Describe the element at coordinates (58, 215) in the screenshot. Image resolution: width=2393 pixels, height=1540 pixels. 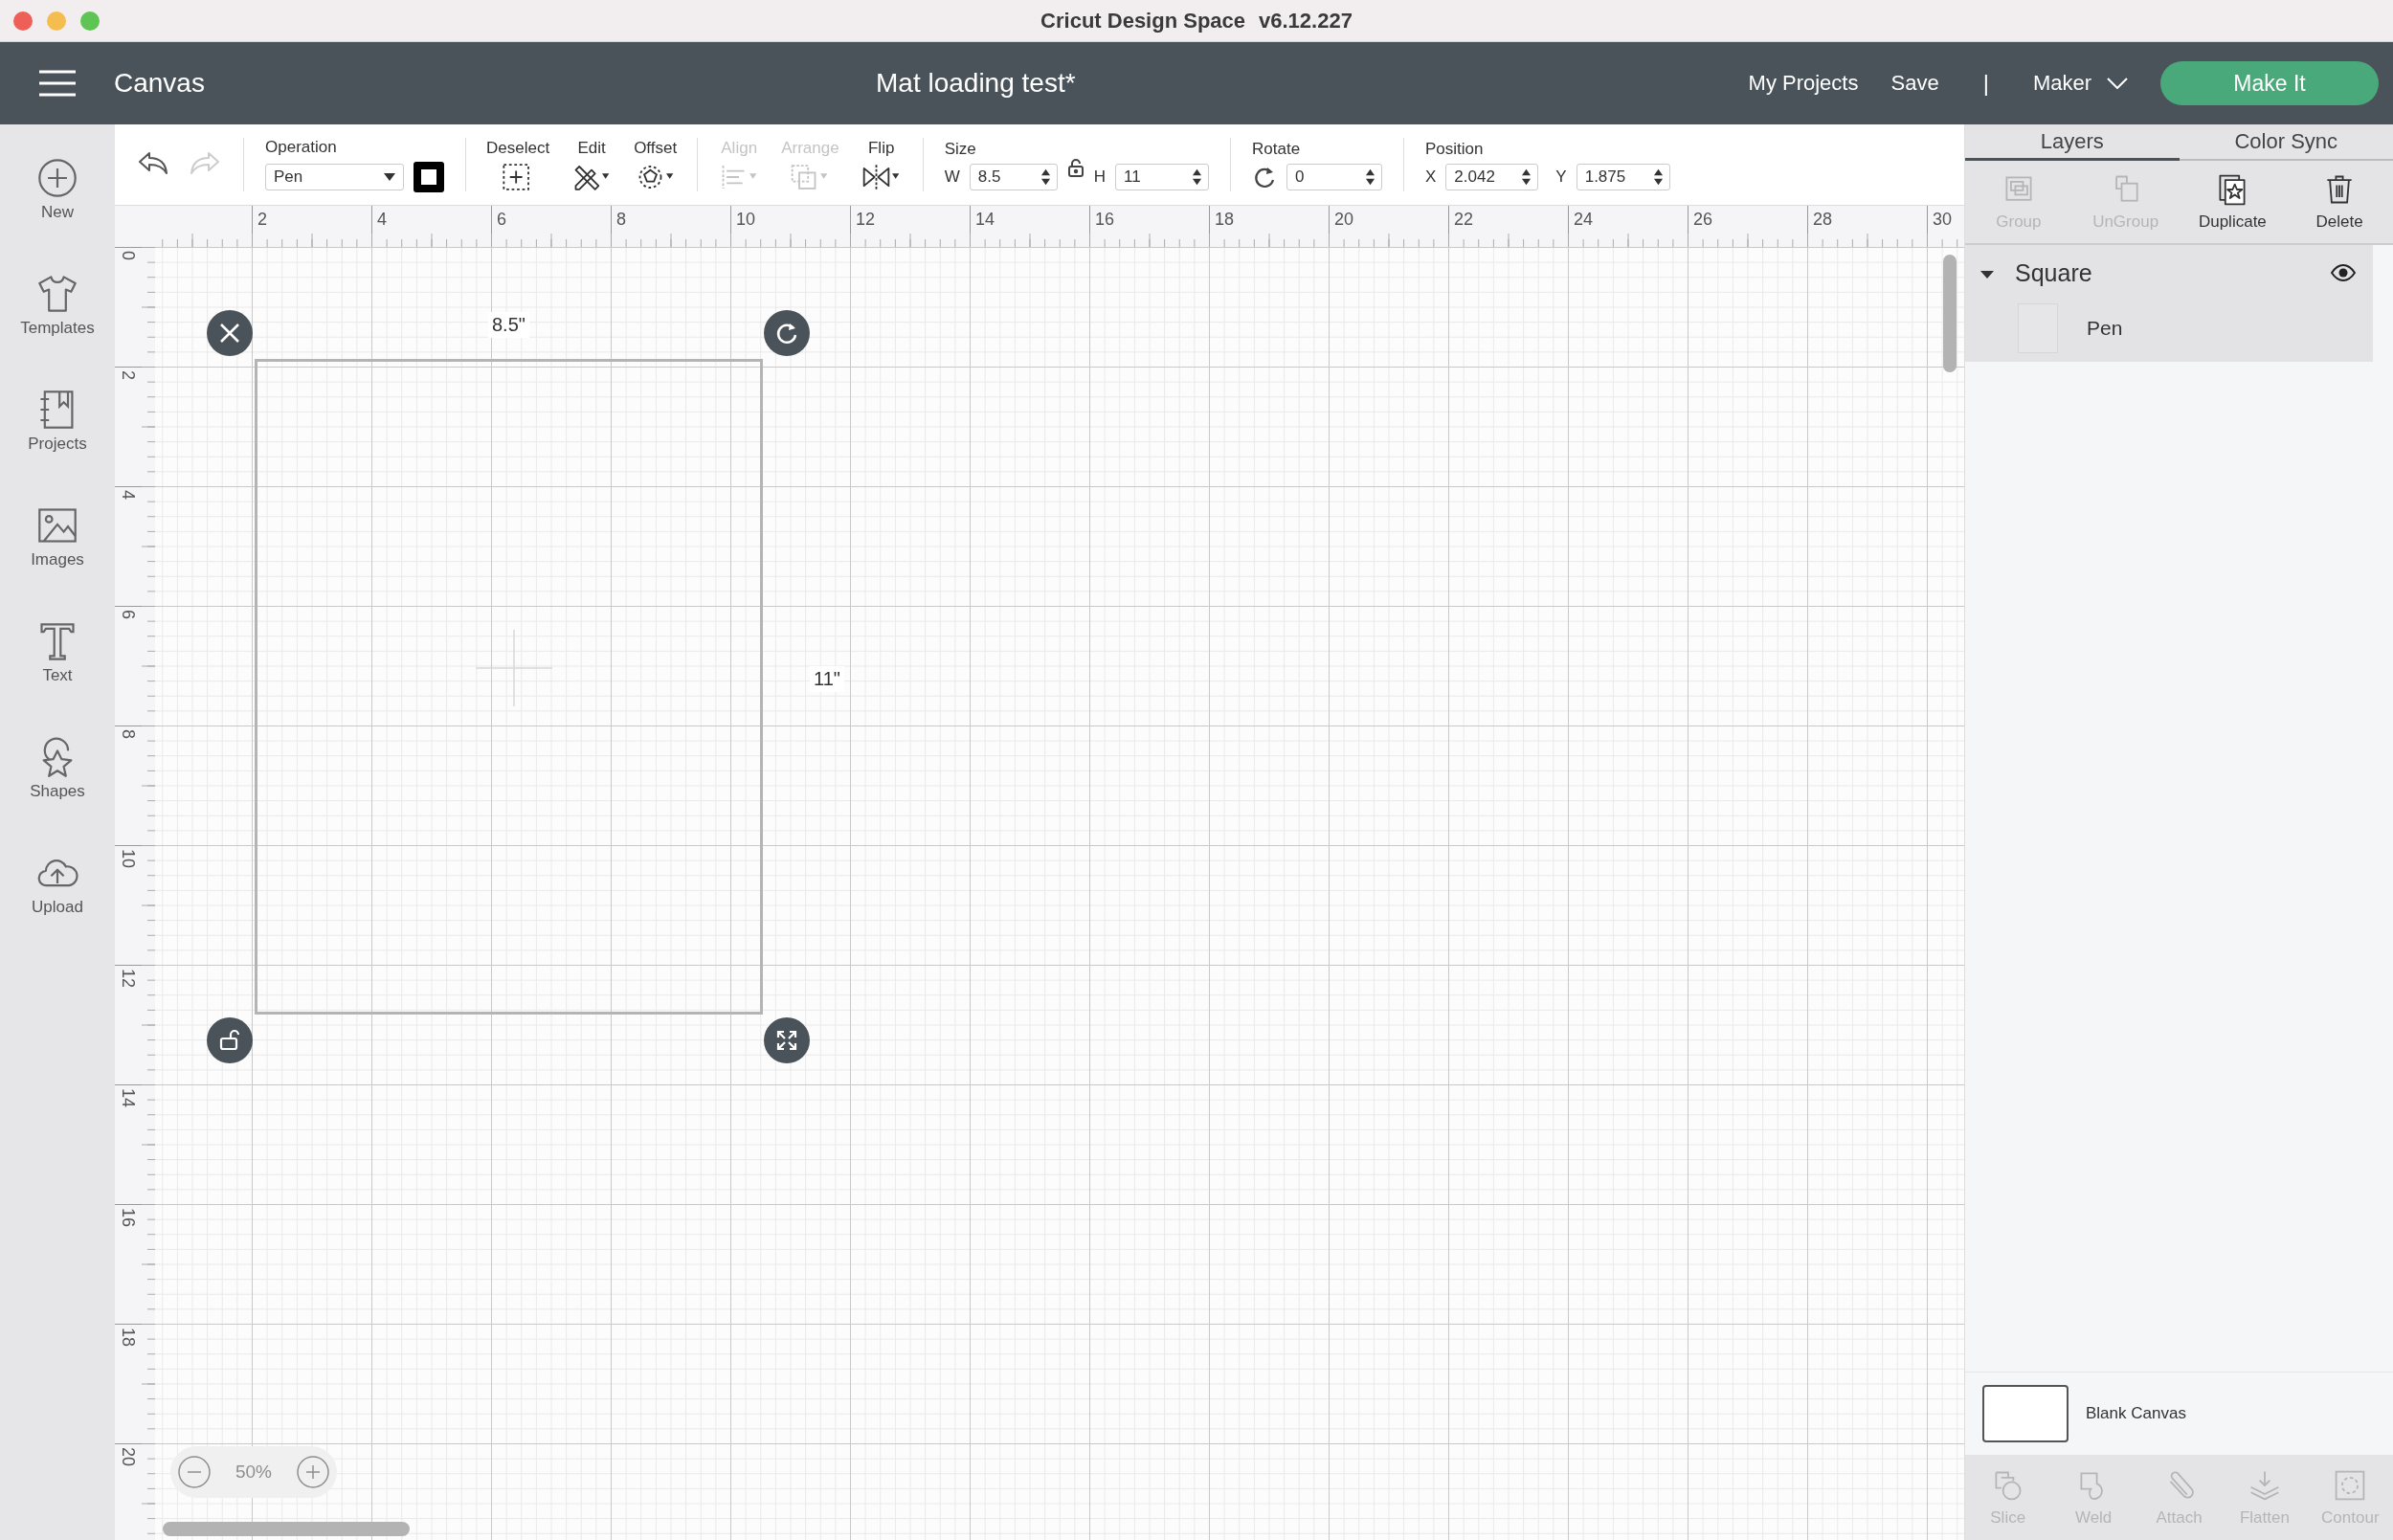
I see `sidebar-item: New` at that location.